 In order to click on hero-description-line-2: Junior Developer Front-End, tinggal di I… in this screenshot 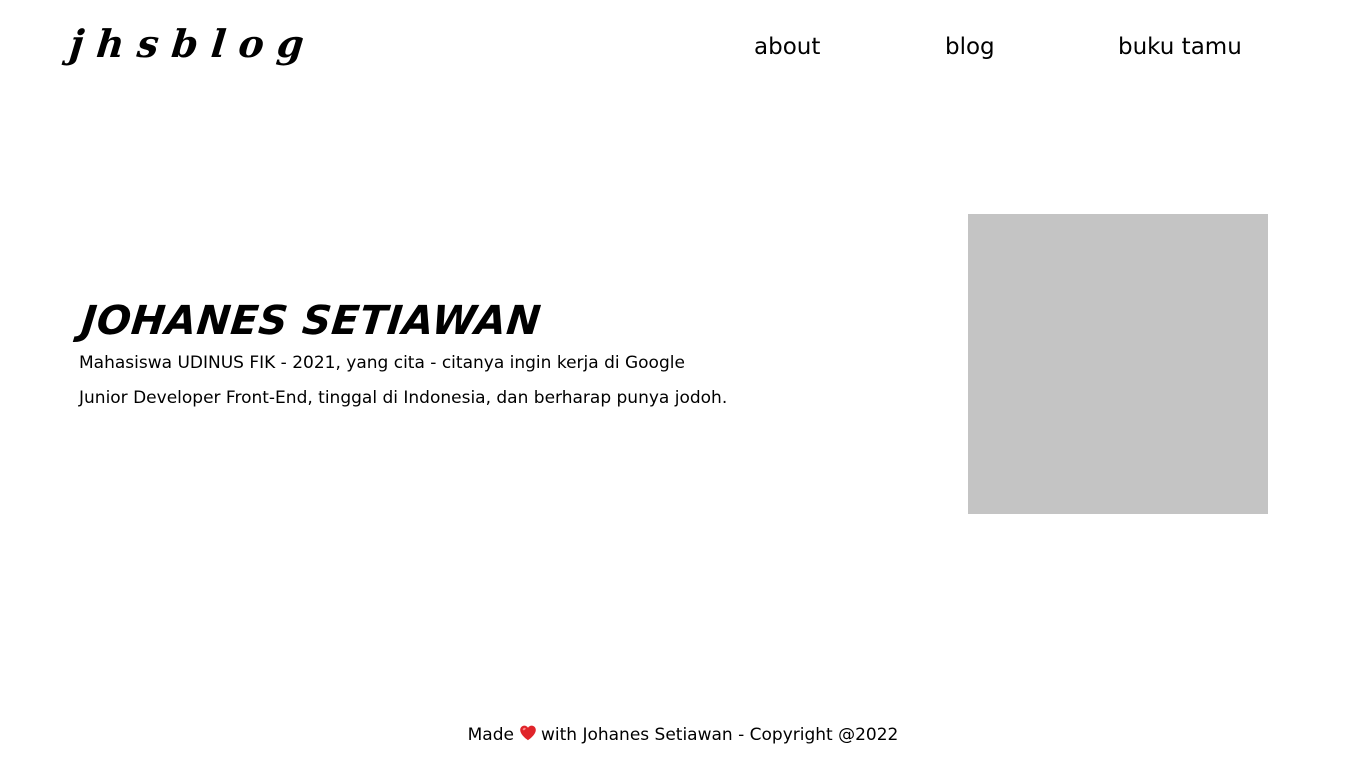, I will do `click(403, 398)`.